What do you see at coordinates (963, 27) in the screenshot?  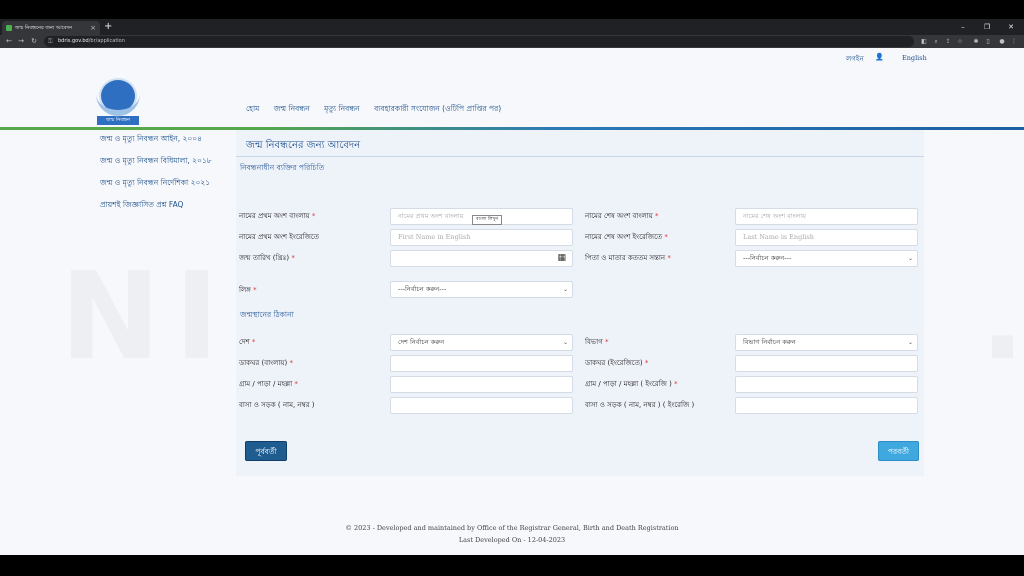 I see `minimize-icon: –` at bounding box center [963, 27].